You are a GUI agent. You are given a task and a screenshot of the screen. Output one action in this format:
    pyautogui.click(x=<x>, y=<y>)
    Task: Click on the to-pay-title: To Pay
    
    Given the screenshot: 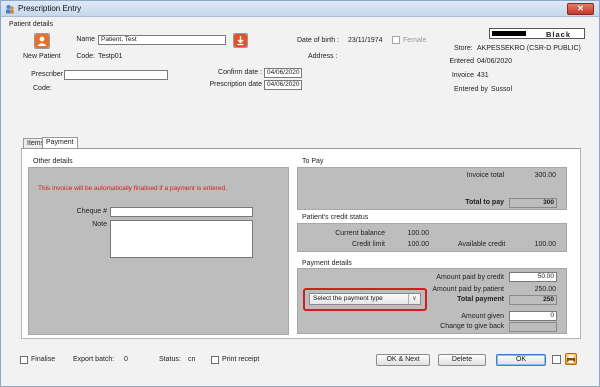 What is the action you would take?
    pyautogui.click(x=313, y=161)
    